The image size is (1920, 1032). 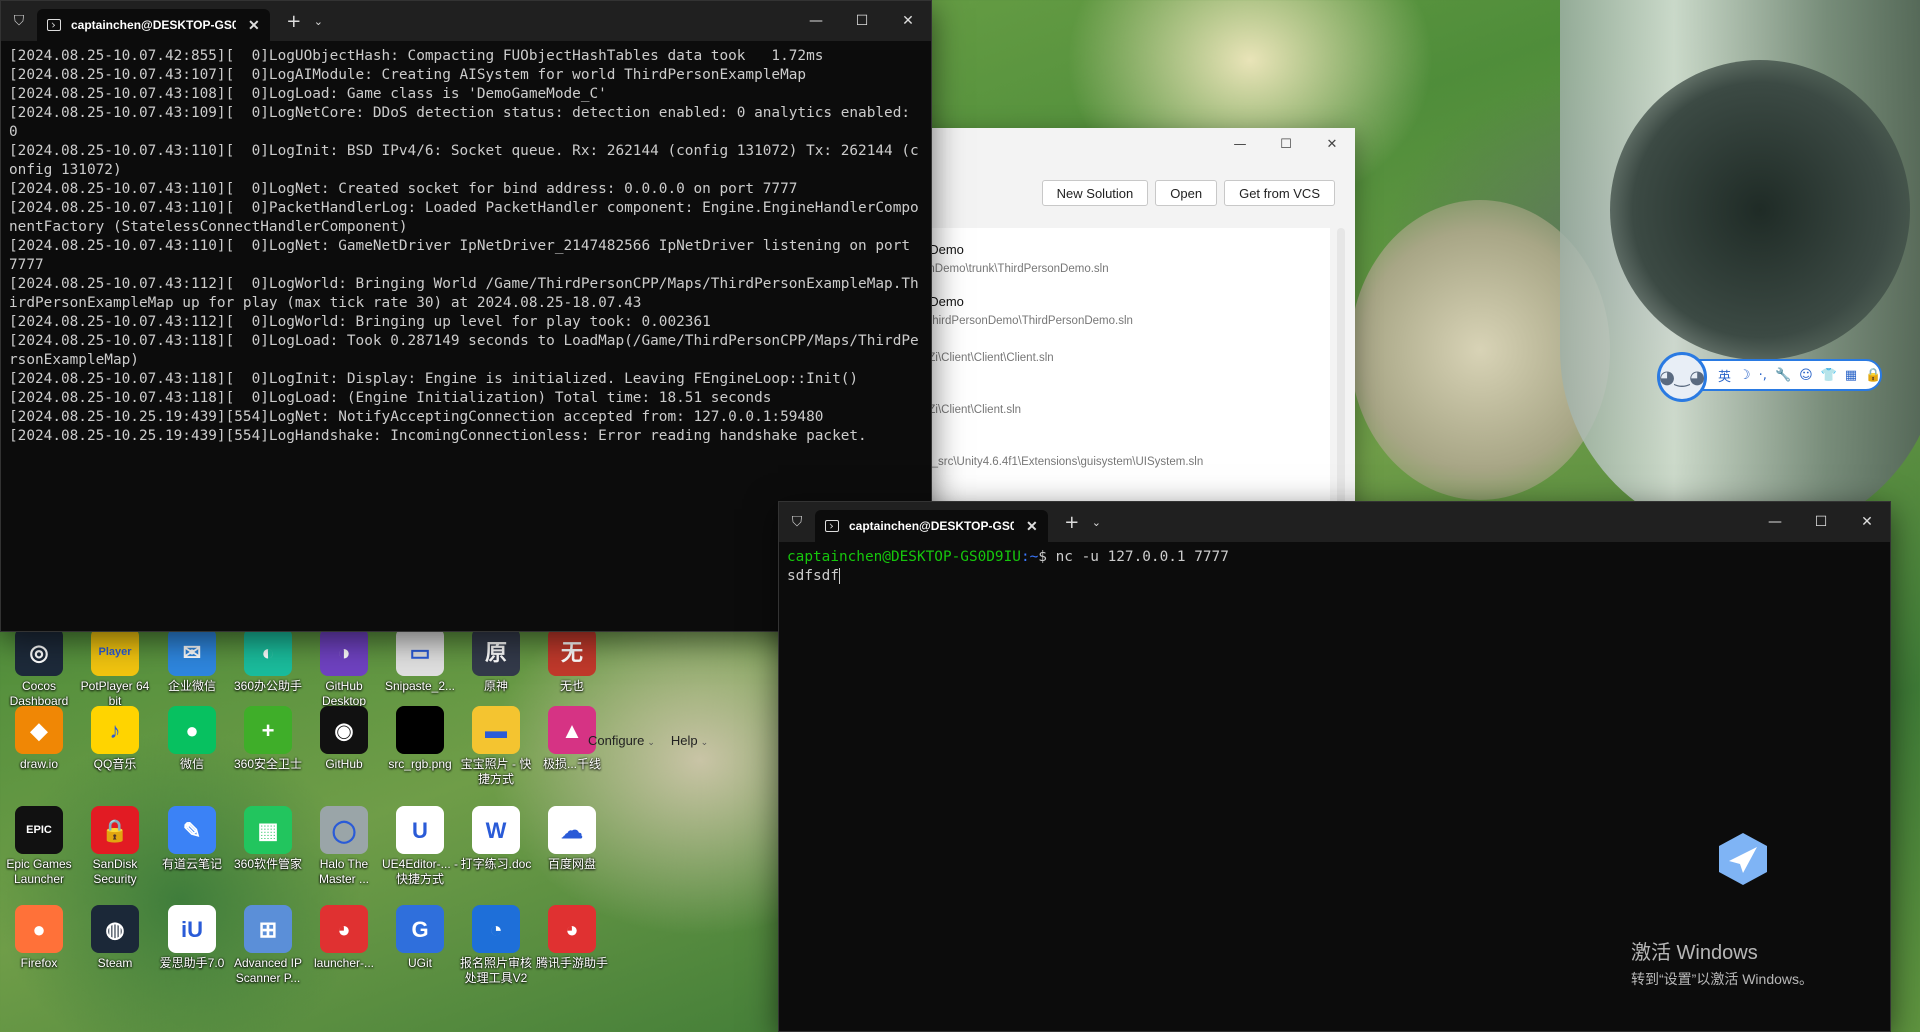 What do you see at coordinates (268, 864) in the screenshot?
I see `desktop-icon-label: 360软件管家` at bounding box center [268, 864].